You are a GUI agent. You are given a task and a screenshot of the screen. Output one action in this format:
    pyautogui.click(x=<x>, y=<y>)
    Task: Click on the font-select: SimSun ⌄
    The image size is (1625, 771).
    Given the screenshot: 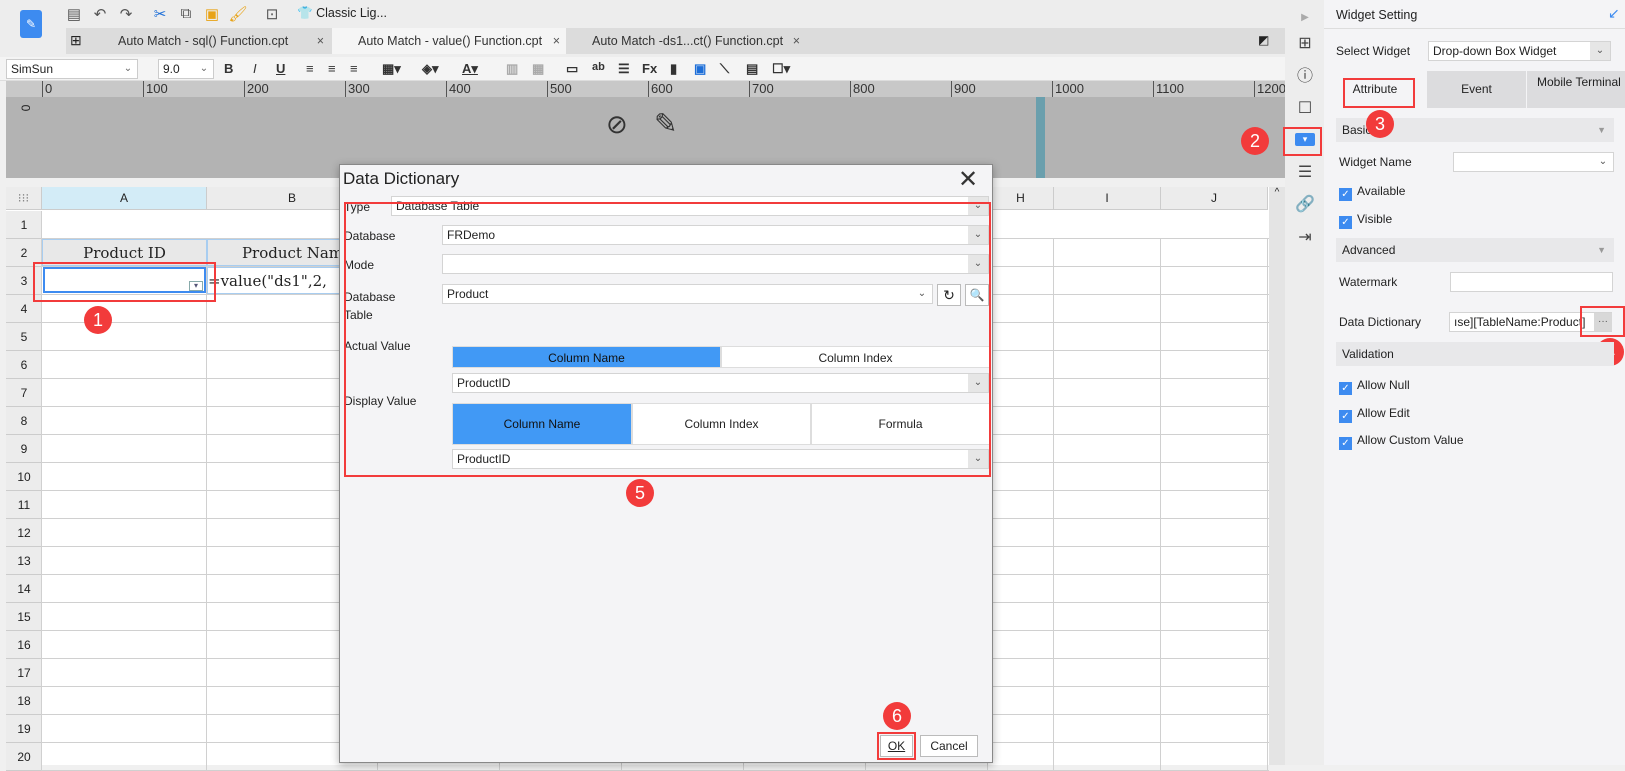 What is the action you would take?
    pyautogui.click(x=72, y=69)
    